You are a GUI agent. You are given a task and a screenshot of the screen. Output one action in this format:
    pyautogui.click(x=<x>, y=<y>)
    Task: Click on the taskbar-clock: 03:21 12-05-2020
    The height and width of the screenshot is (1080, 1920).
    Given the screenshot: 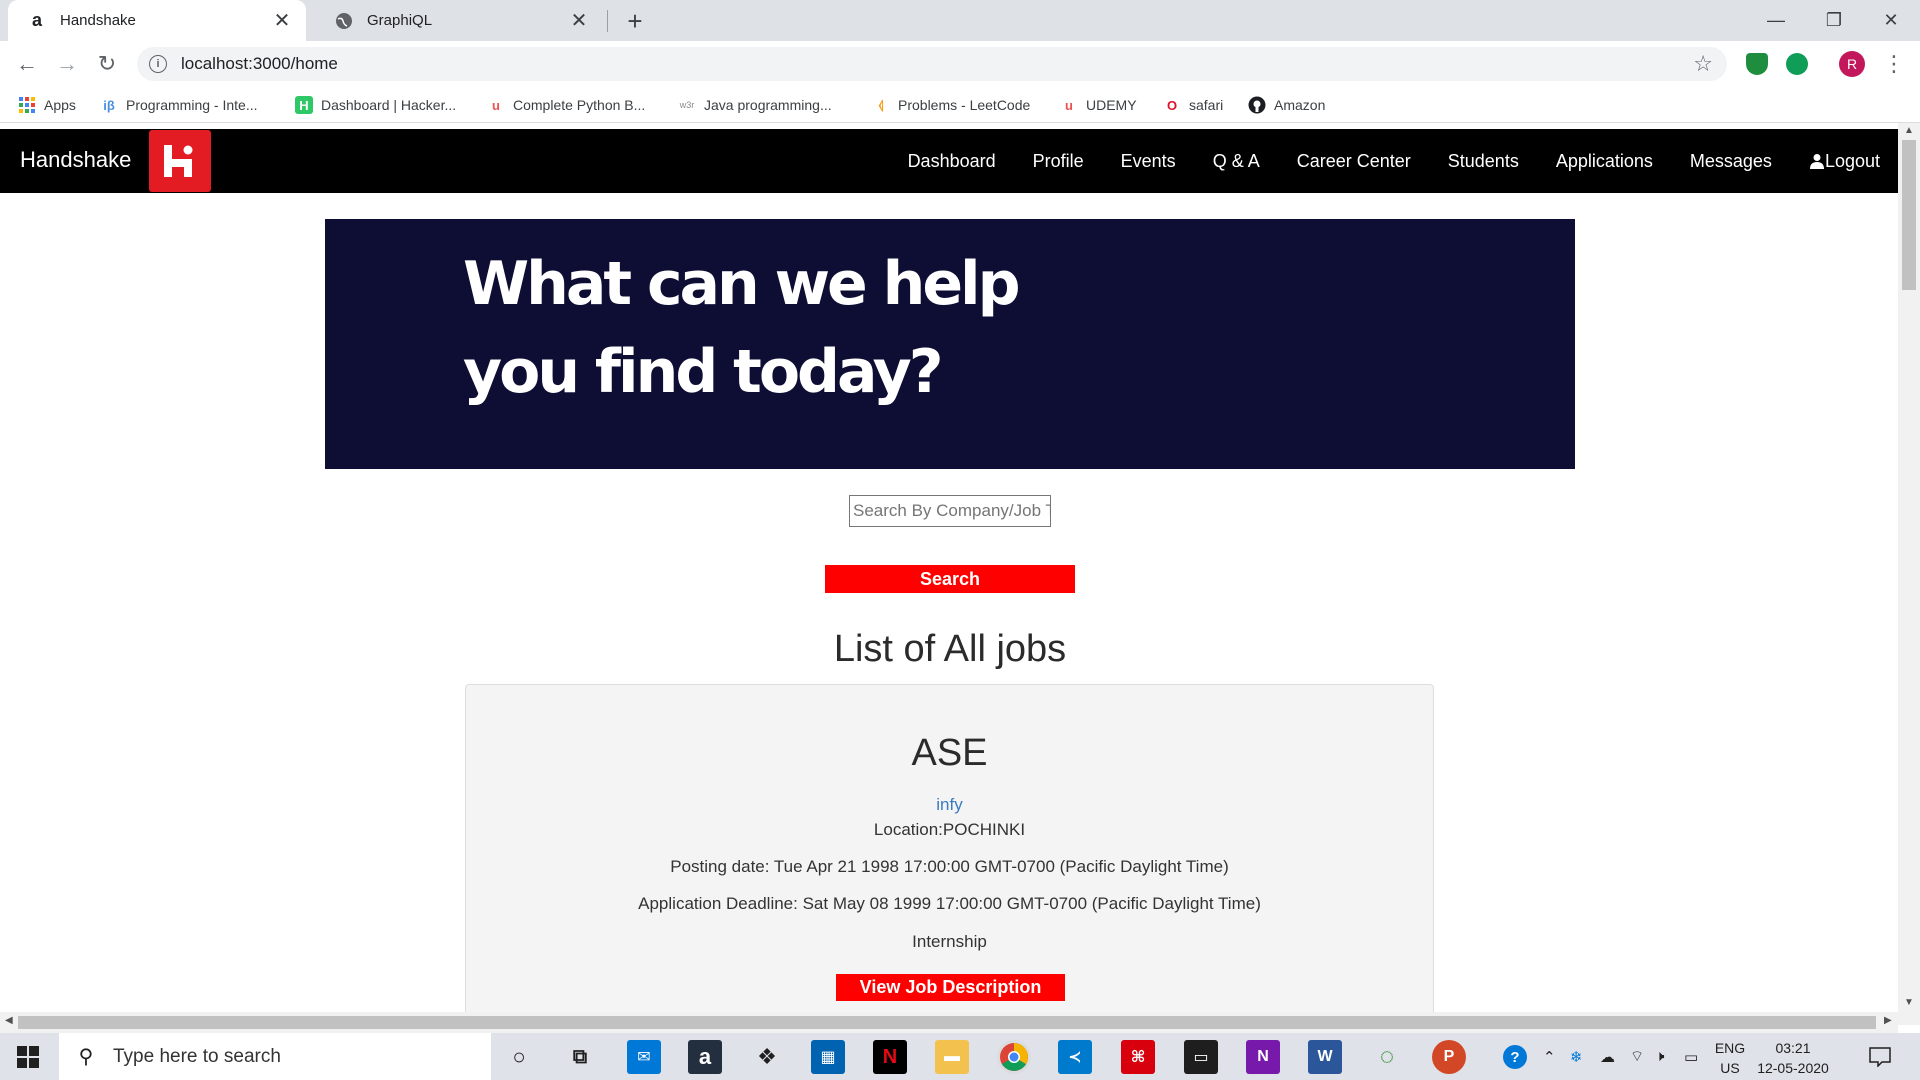 What is the action you would take?
    pyautogui.click(x=1793, y=1058)
    